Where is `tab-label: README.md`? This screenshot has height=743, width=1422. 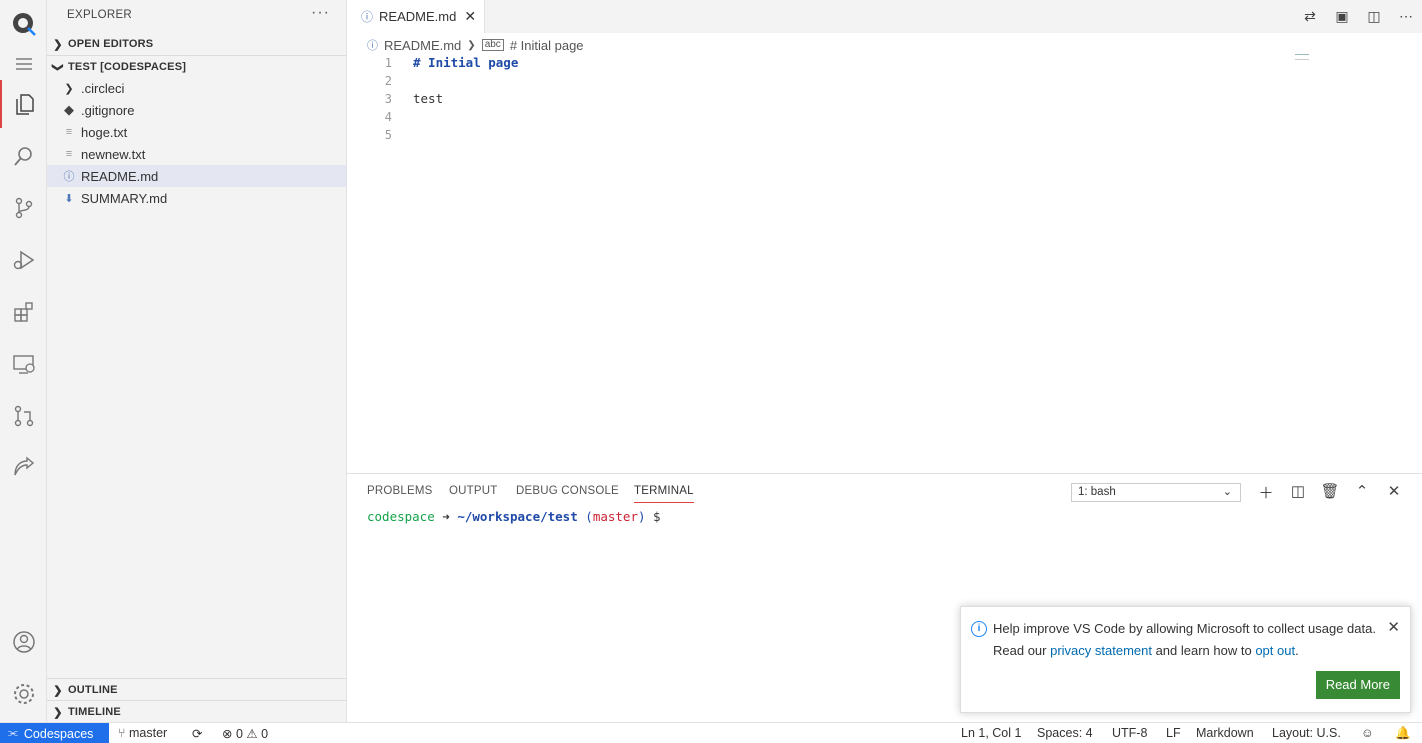 tab-label: README.md is located at coordinates (418, 16).